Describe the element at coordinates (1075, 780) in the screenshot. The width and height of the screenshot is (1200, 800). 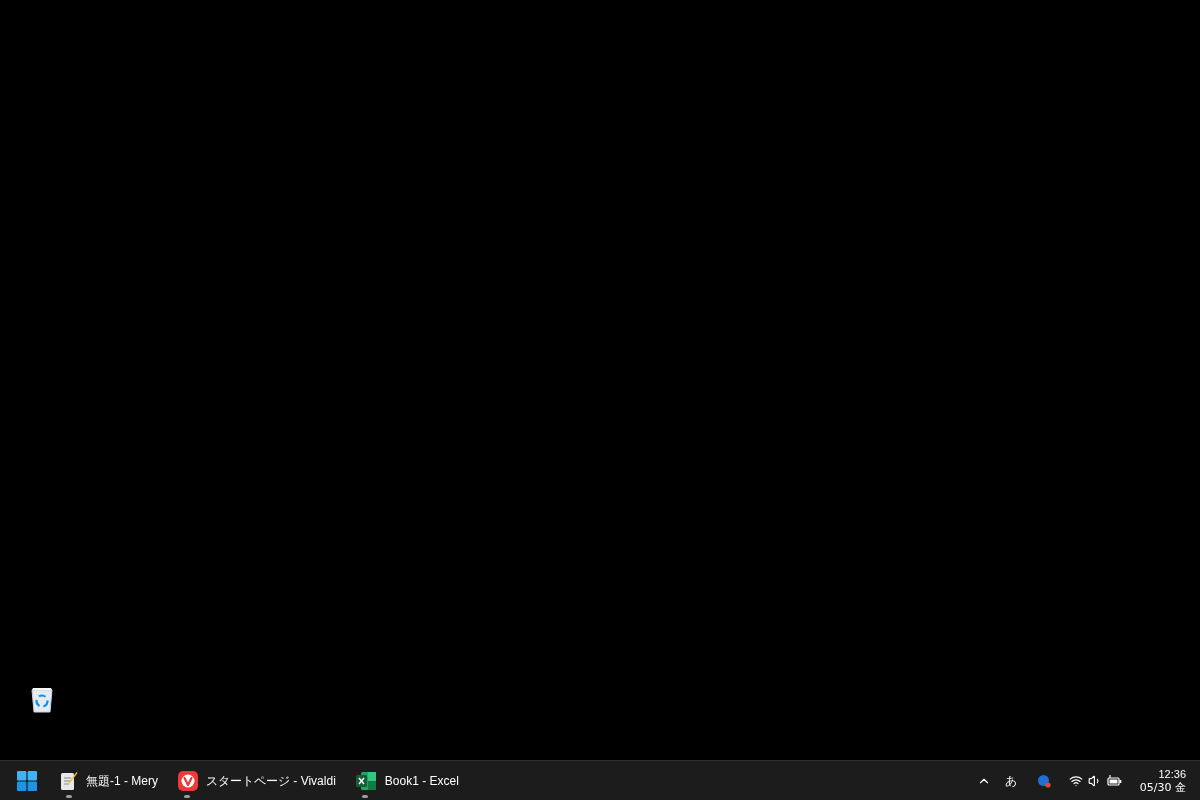
I see `wifi-icon` at that location.